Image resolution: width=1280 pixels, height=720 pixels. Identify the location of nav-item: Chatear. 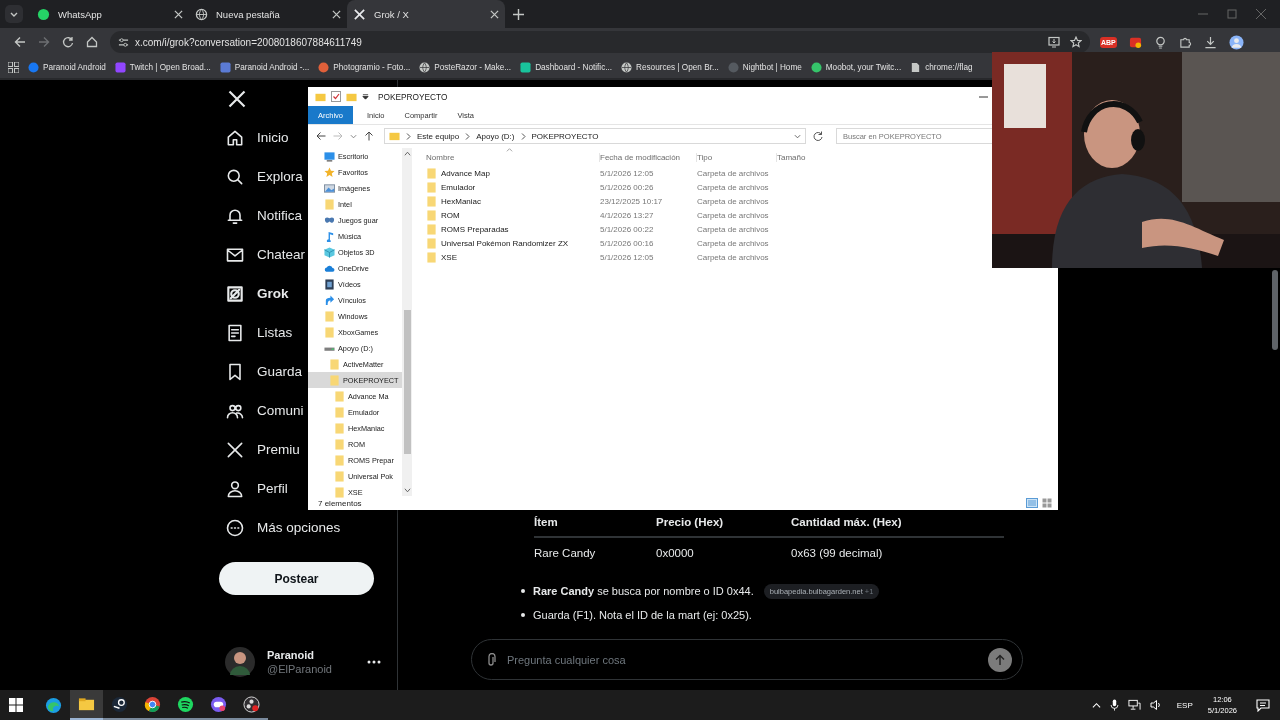
(263, 254).